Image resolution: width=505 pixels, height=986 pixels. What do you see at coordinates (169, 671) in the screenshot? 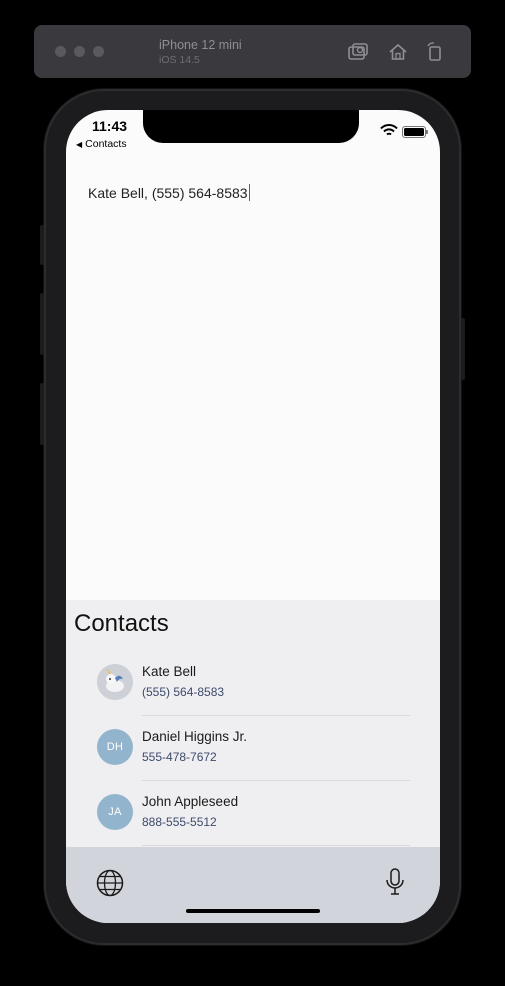
I see `contact-name: Kate Bell` at bounding box center [169, 671].